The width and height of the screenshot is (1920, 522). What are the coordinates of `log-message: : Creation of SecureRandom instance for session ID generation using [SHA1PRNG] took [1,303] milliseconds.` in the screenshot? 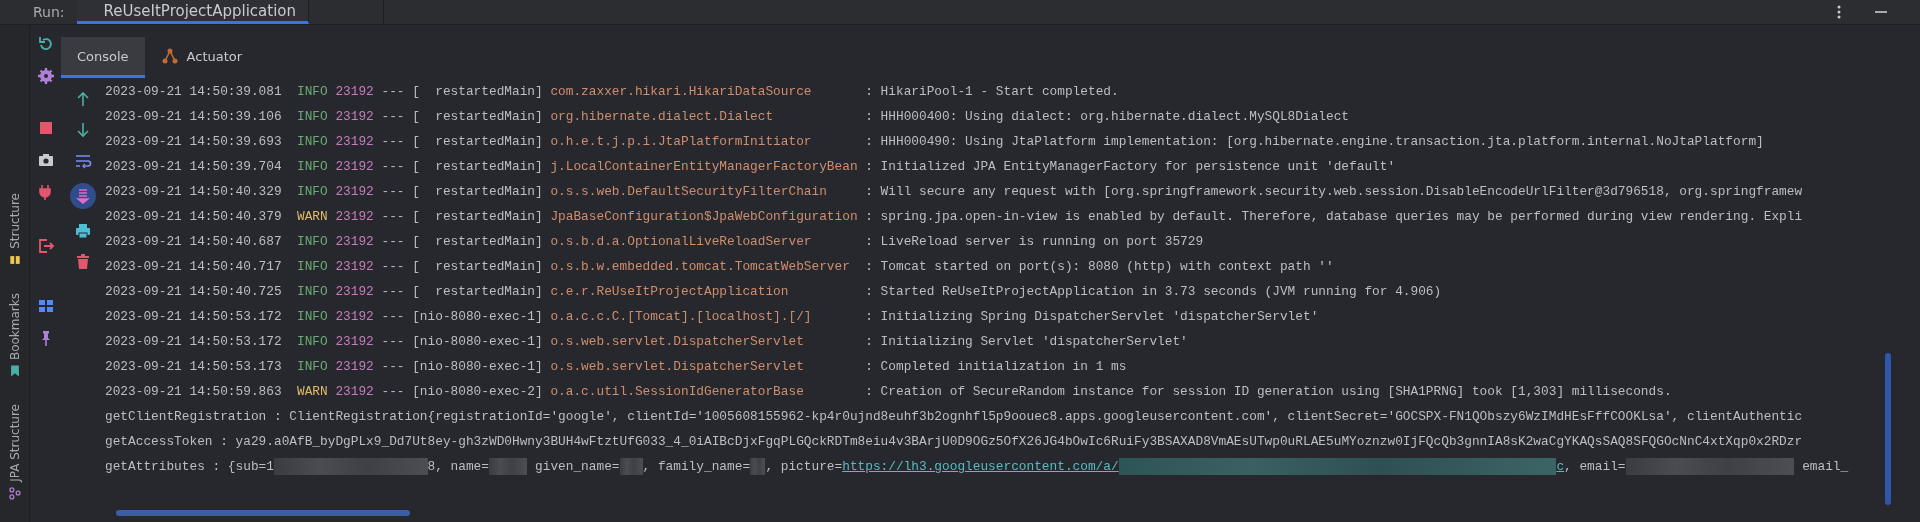 It's located at (1268, 391).